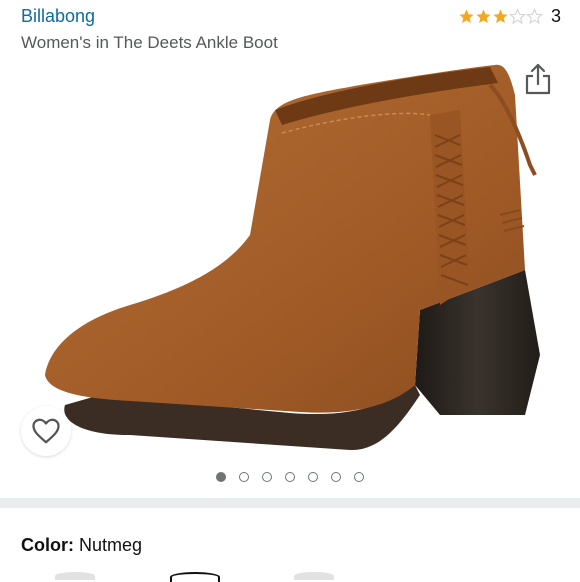 The image size is (580, 582). What do you see at coordinates (556, 16) in the screenshot?
I see `review-count: 3` at bounding box center [556, 16].